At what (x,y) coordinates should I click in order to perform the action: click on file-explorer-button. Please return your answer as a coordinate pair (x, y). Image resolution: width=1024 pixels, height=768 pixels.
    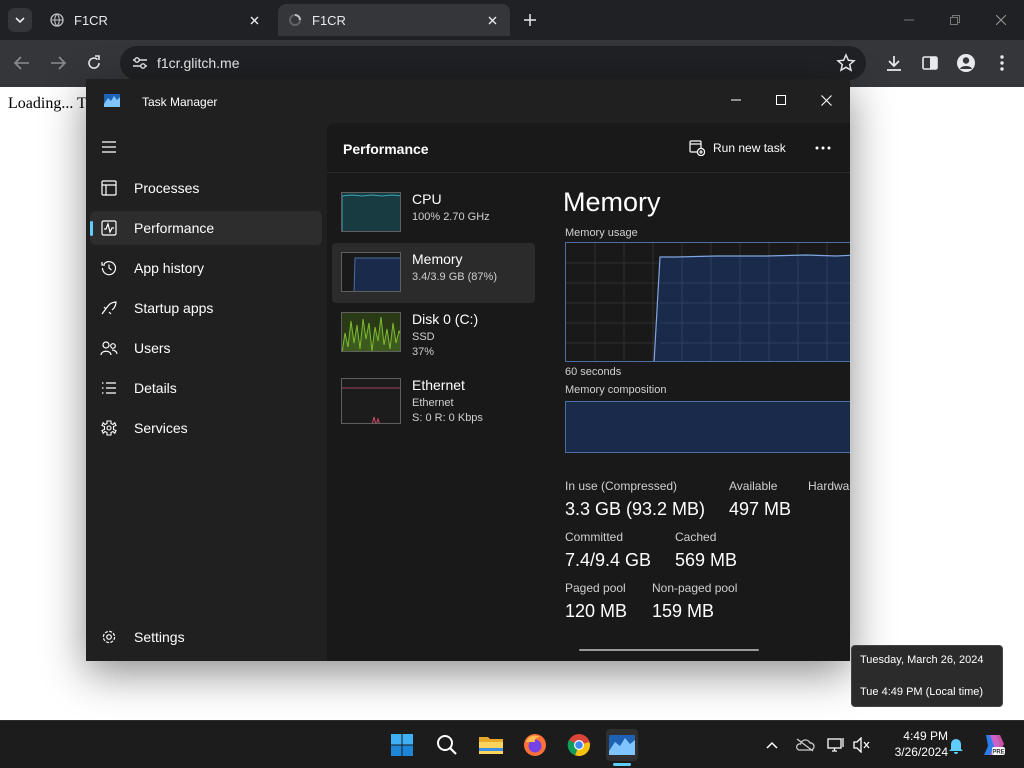
    Looking at the image, I should click on (491, 745).